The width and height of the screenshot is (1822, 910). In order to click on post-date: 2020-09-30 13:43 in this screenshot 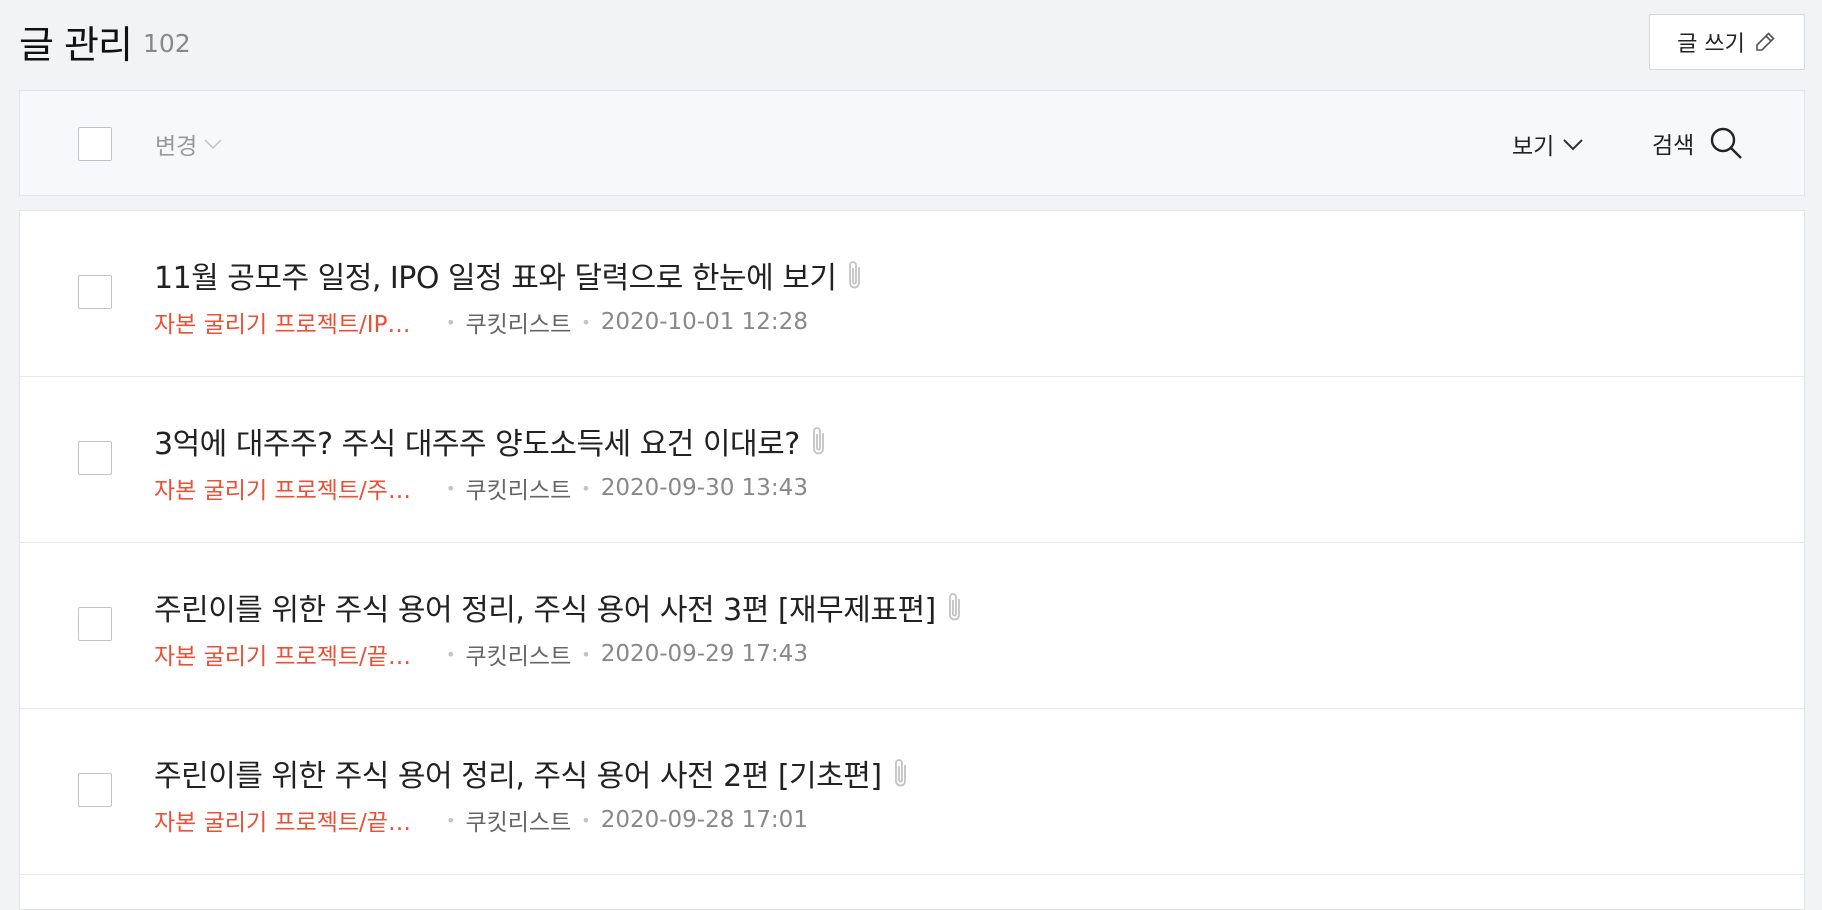, I will do `click(704, 488)`.